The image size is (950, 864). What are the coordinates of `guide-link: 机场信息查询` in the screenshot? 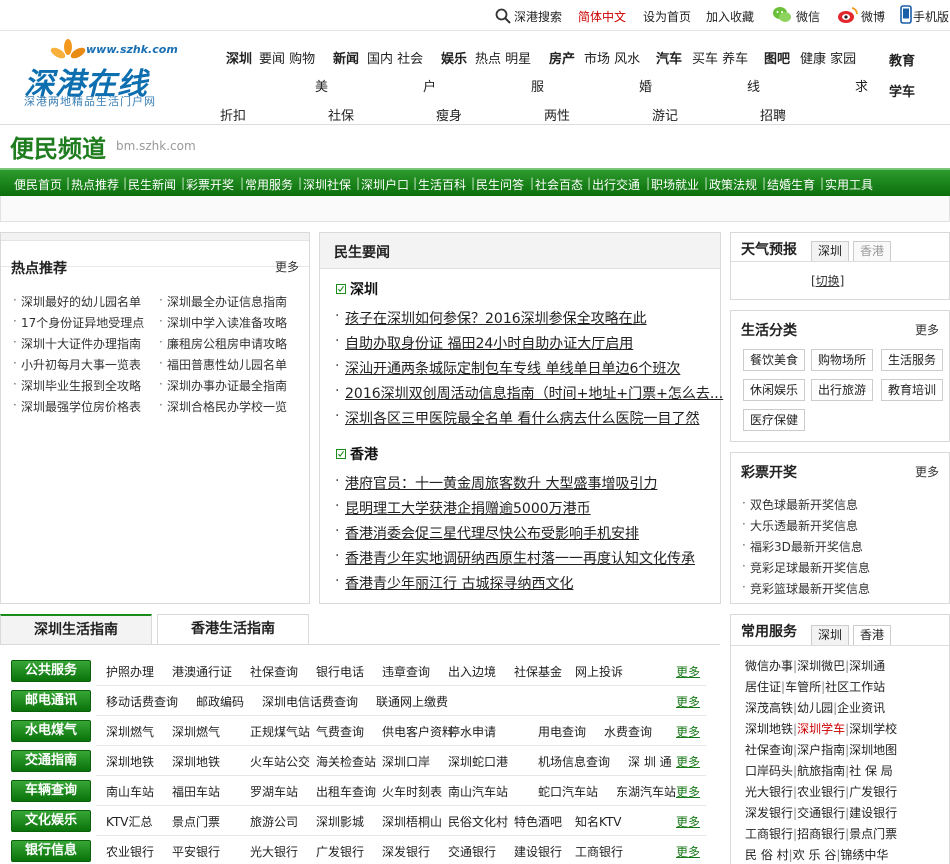 It's located at (574, 761).